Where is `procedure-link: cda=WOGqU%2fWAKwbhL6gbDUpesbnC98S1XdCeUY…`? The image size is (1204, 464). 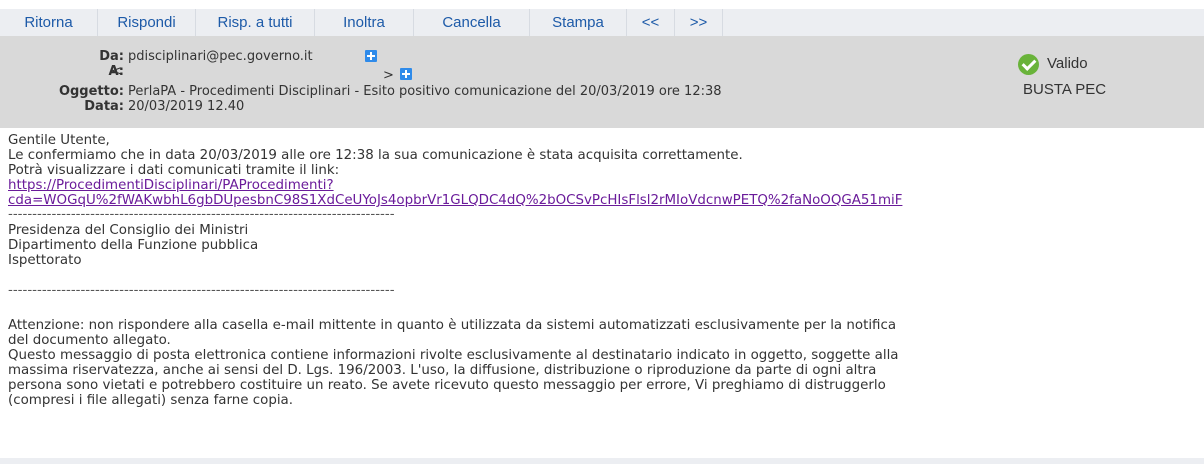
procedure-link: cda=WOGqU%2fWAKwbhL6gbDUpesbnC98S1XdCeUY… is located at coordinates (455, 201).